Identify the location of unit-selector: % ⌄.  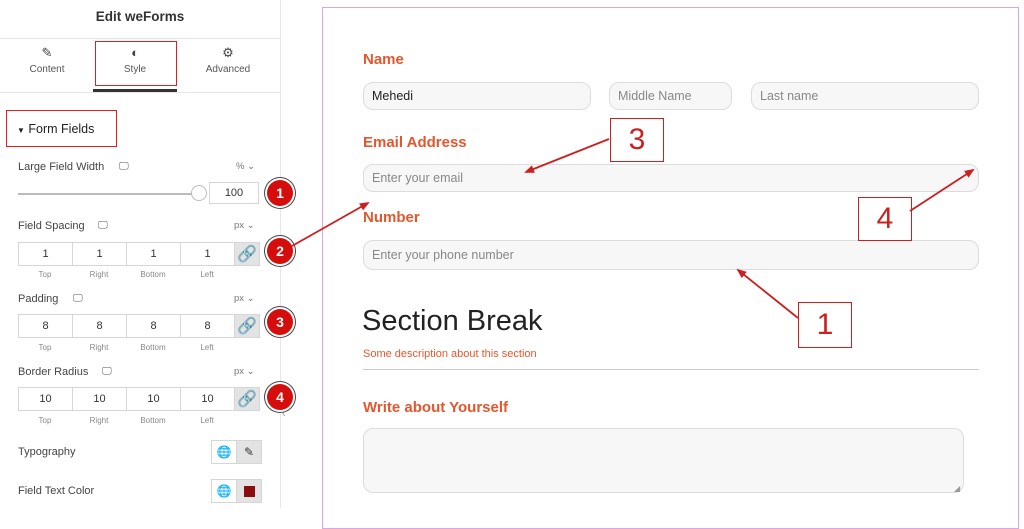
(245, 166).